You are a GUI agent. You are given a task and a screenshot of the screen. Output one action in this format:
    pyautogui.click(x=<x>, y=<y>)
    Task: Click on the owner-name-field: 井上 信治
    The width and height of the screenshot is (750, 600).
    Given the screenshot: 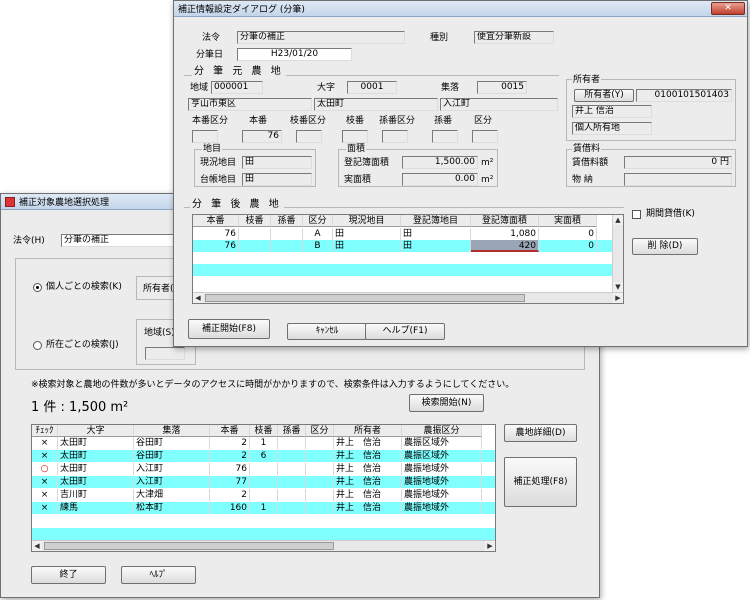 What is the action you would take?
    pyautogui.click(x=612, y=111)
    